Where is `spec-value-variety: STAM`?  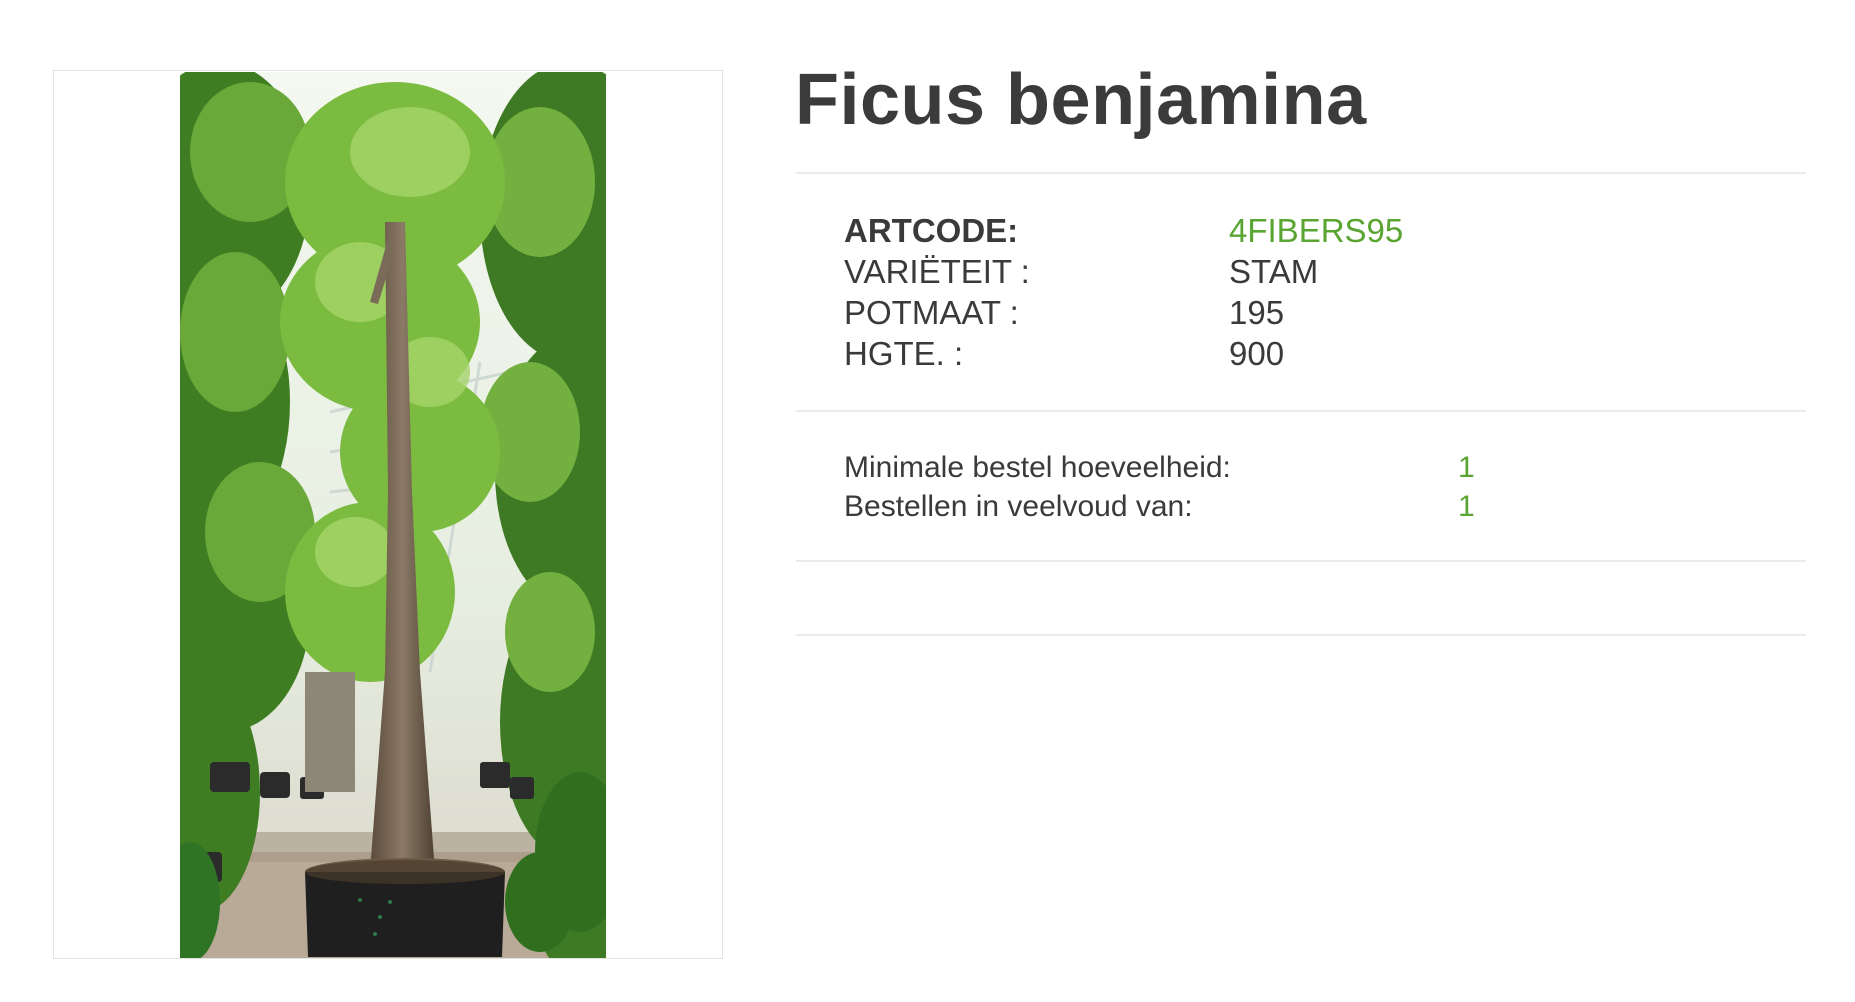
spec-value-variety: STAM is located at coordinates (1274, 271).